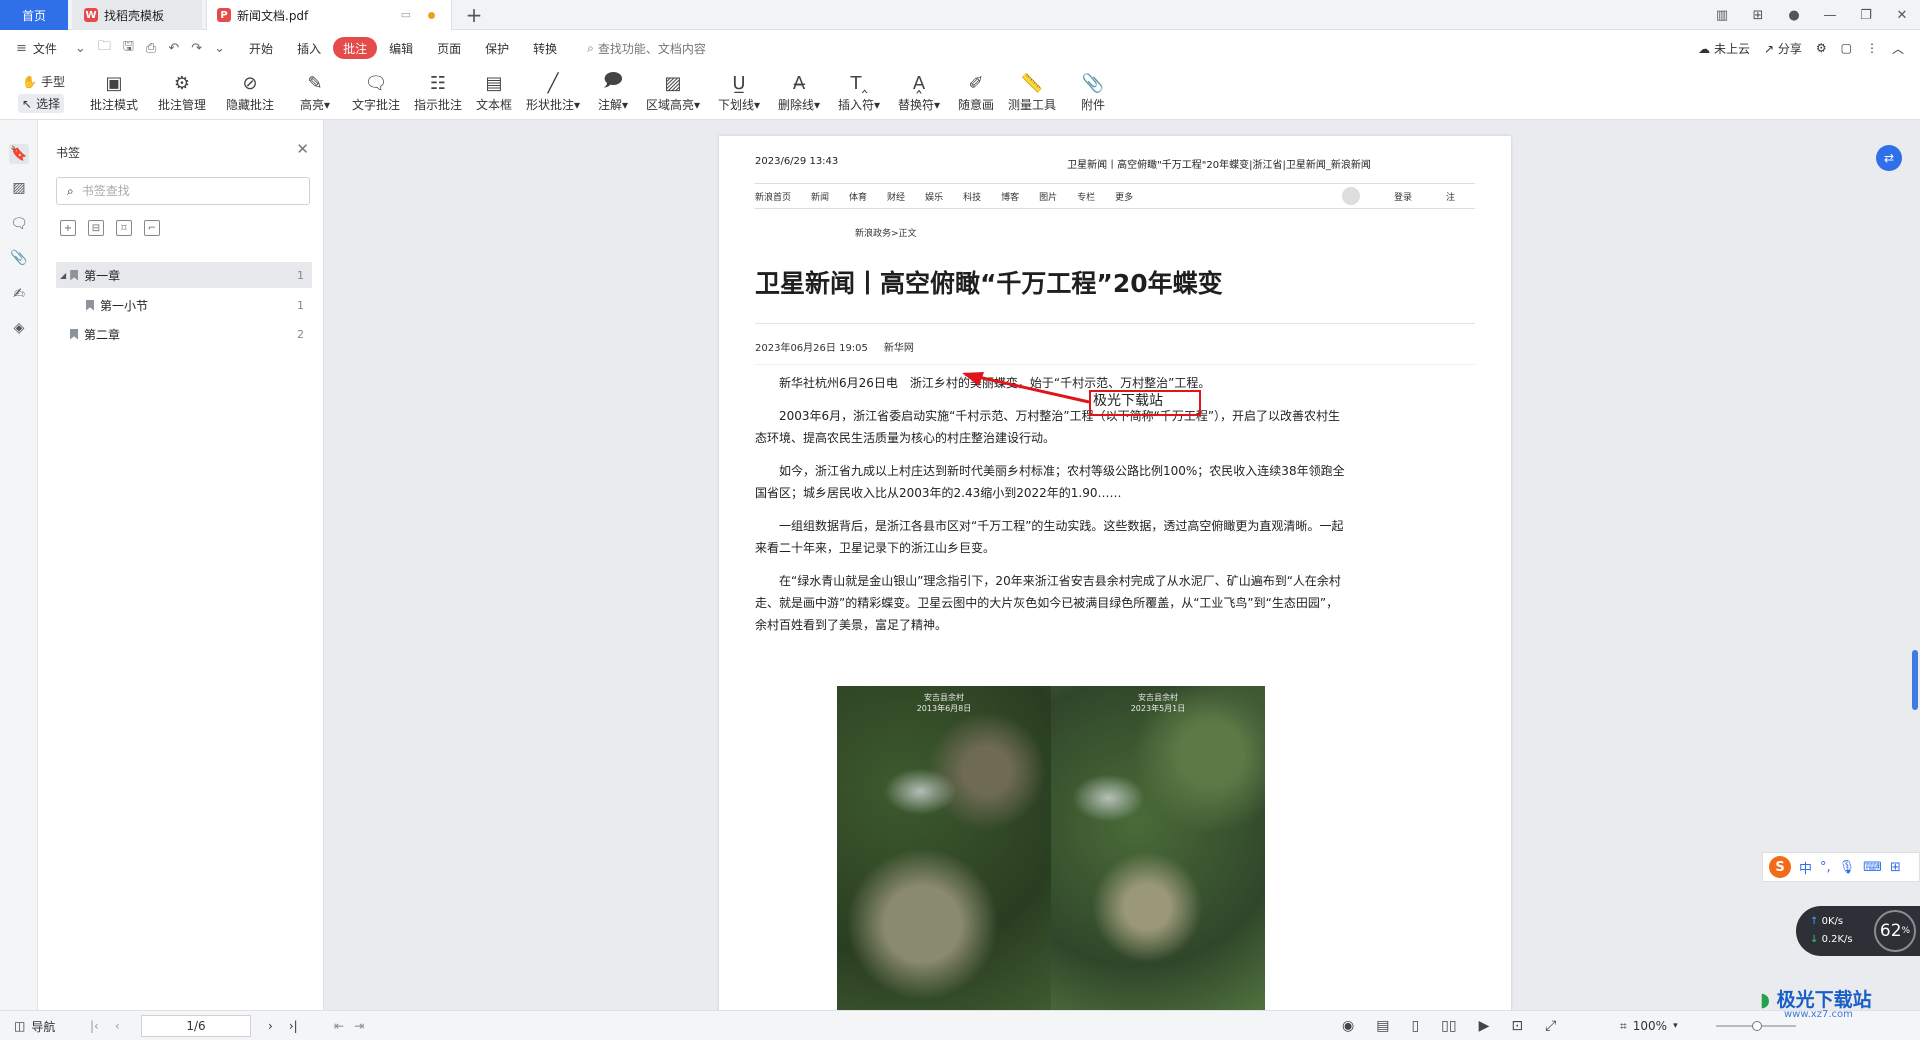 The width and height of the screenshot is (1920, 1040). Describe the element at coordinates (1415, 1026) in the screenshot. I see `single-page-icon: ▯` at that location.